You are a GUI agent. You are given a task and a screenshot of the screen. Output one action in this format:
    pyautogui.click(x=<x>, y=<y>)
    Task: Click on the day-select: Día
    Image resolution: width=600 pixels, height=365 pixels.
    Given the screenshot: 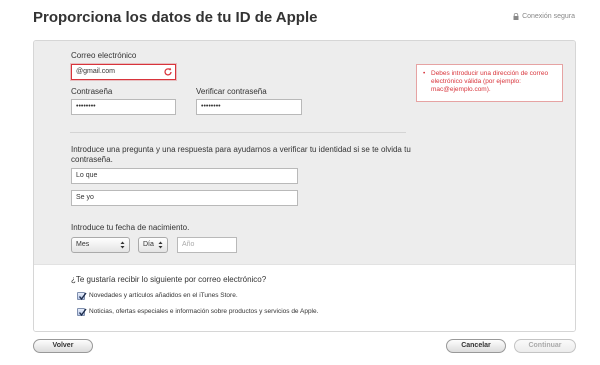 What is the action you would take?
    pyautogui.click(x=153, y=245)
    